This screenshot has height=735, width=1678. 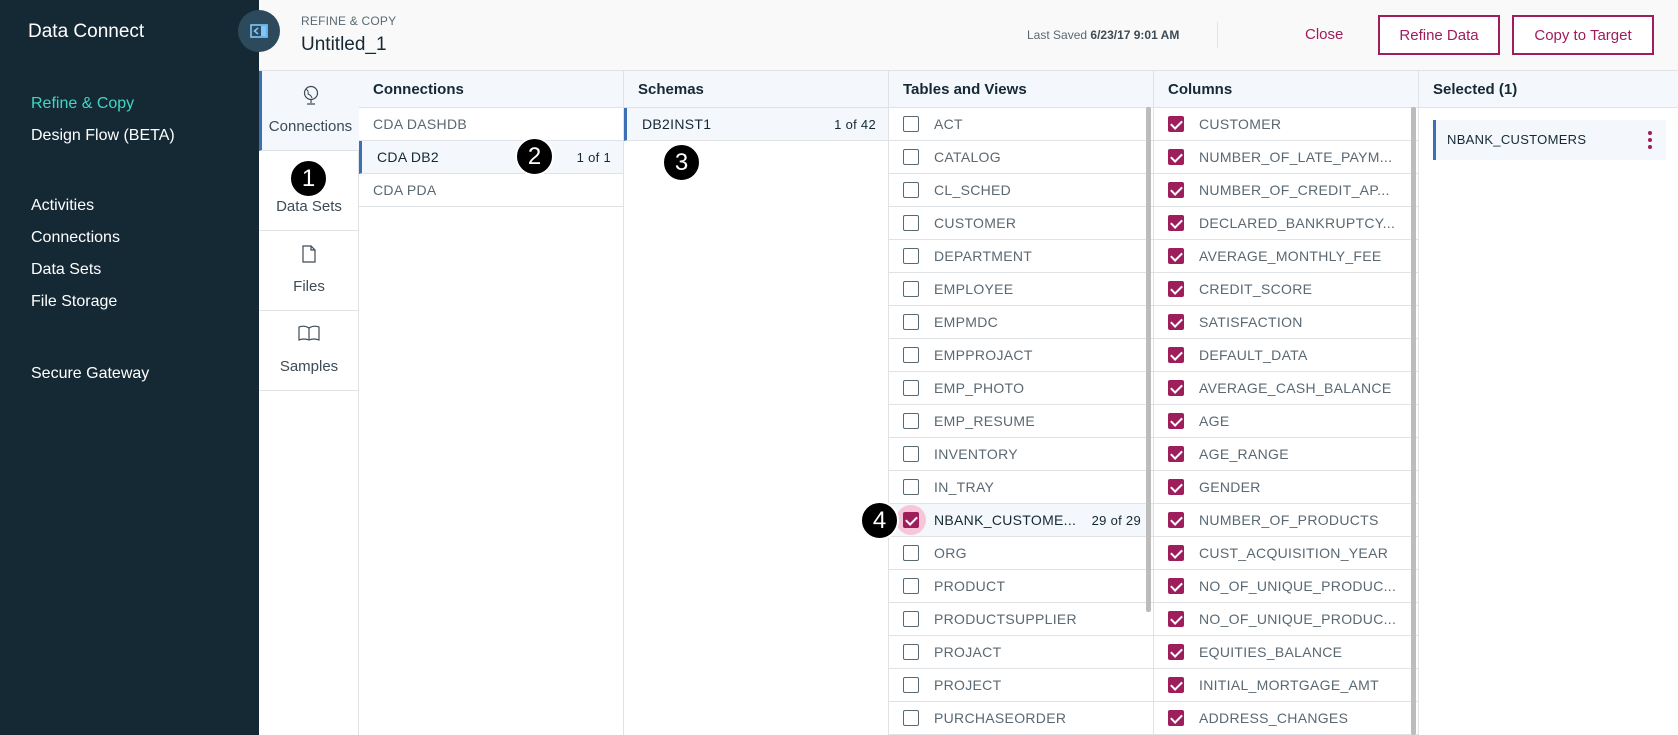 What do you see at coordinates (309, 351) in the screenshot?
I see `tab-samples: Samples` at bounding box center [309, 351].